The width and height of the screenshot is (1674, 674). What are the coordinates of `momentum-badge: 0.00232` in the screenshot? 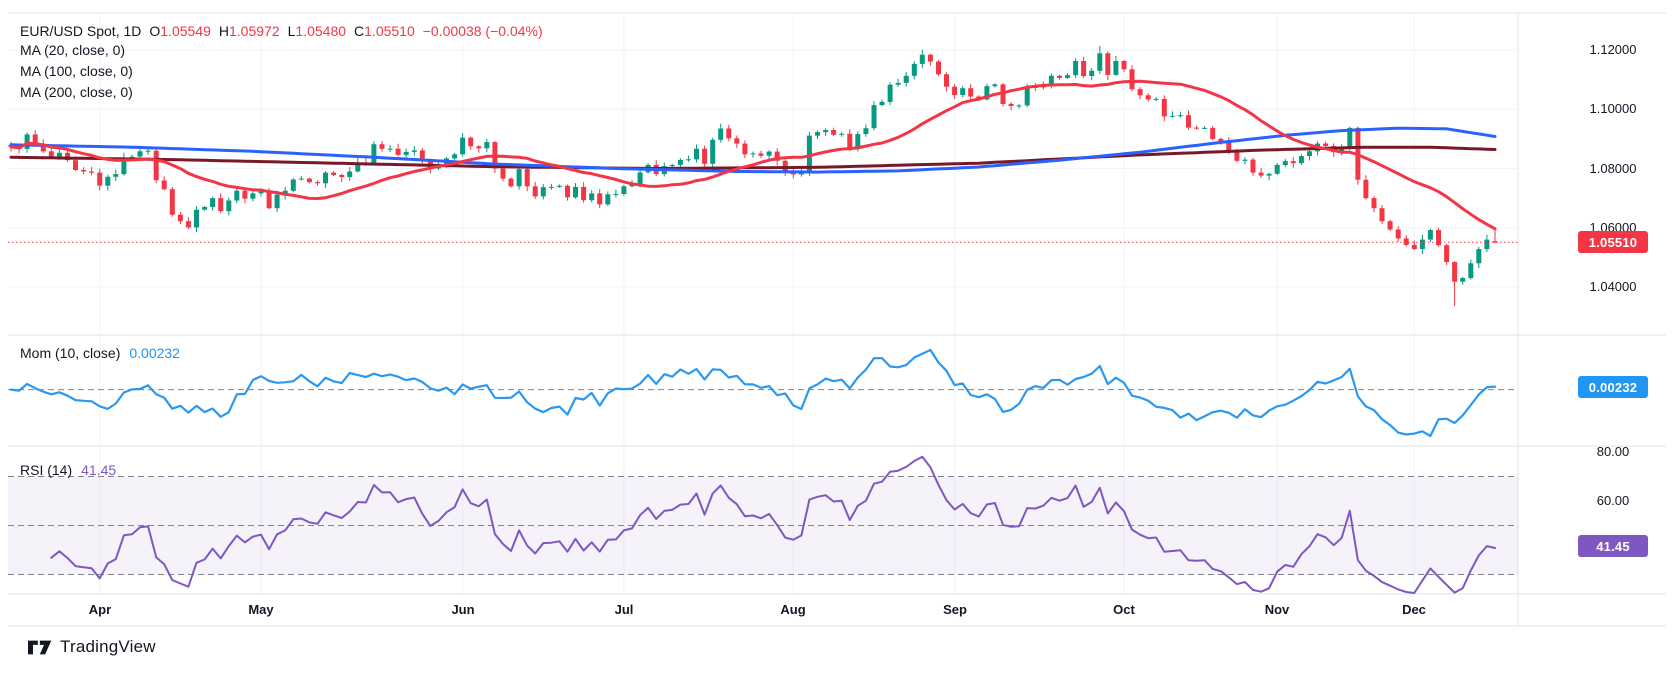 It's located at (1613, 387).